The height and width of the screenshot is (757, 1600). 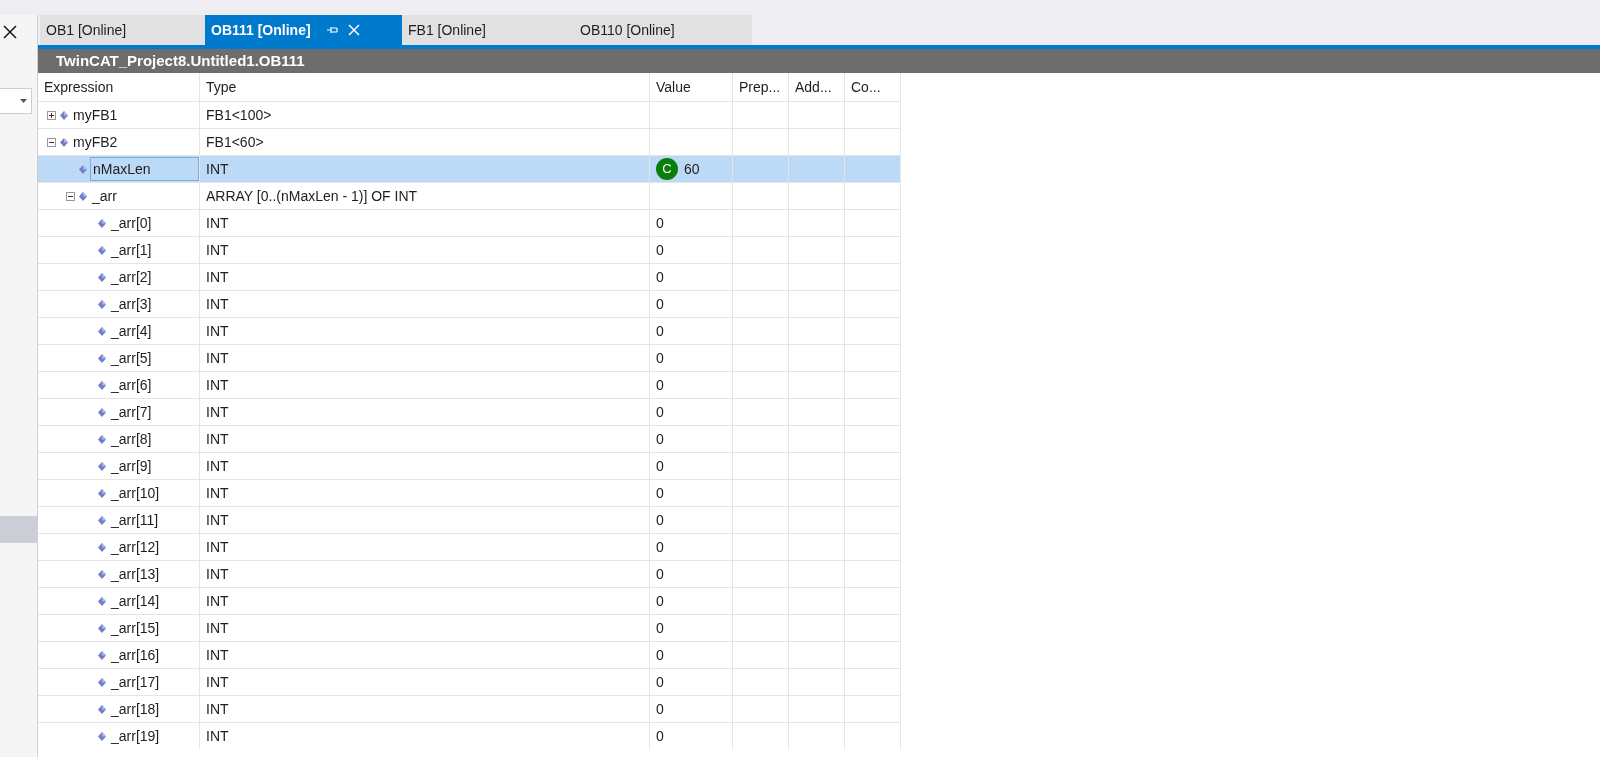 What do you see at coordinates (122, 30) in the screenshot?
I see `editor-tab: OB1 [Online]` at bounding box center [122, 30].